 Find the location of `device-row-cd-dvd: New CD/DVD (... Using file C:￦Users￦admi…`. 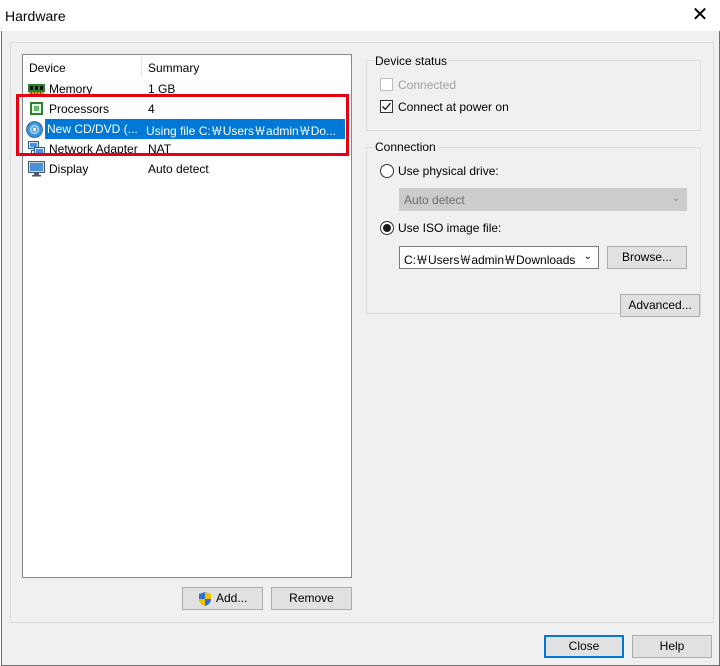

device-row-cd-dvd: New CD/DVD (... Using file C:￦Users￦admi… is located at coordinates (185, 129).